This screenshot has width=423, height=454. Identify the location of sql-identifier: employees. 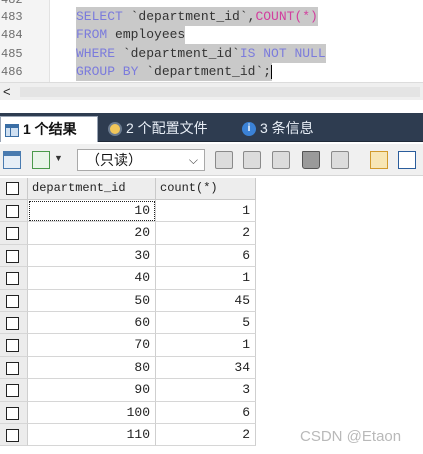
(146, 34).